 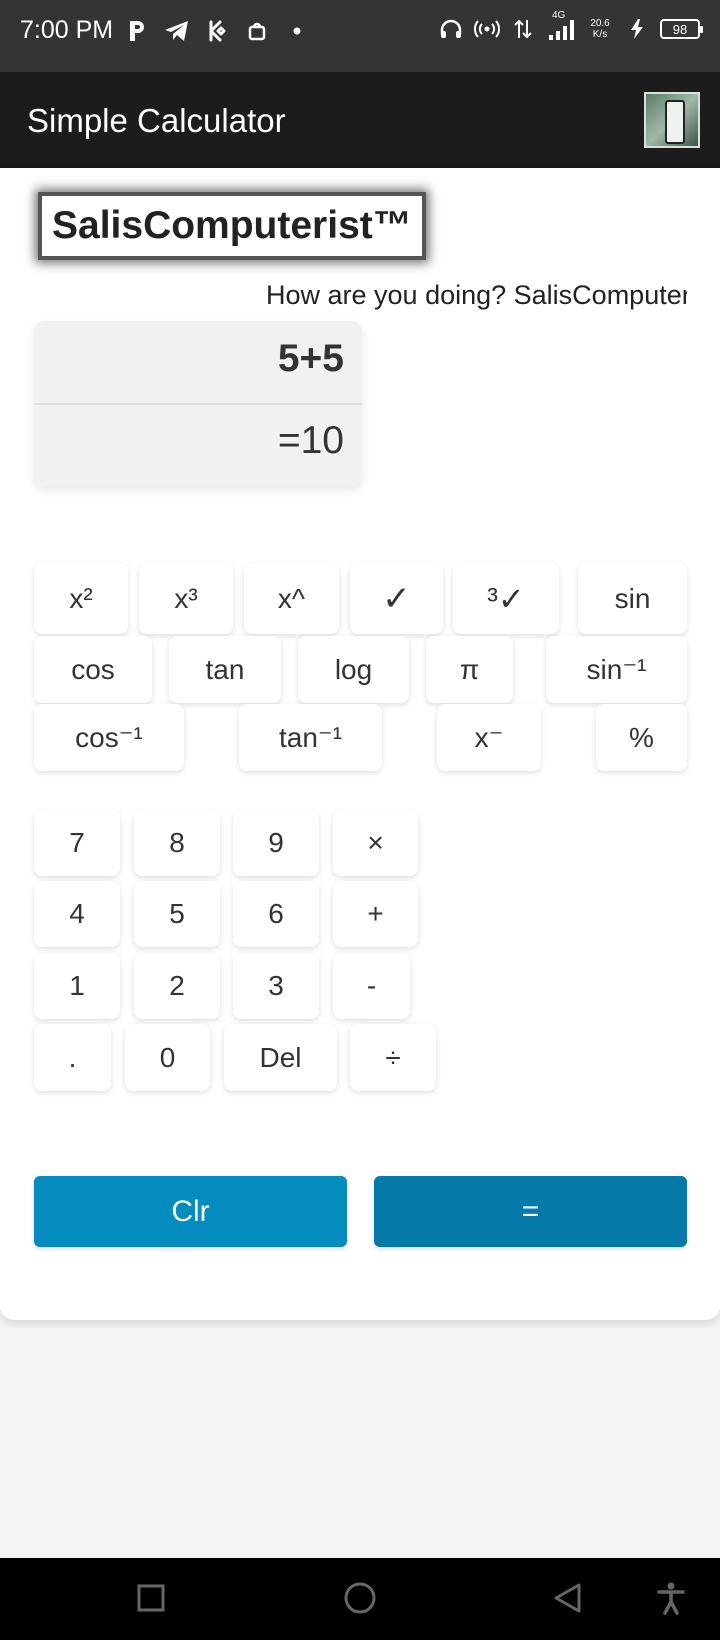 I want to click on app-bar: Simple Calculator, so click(x=360, y=120).